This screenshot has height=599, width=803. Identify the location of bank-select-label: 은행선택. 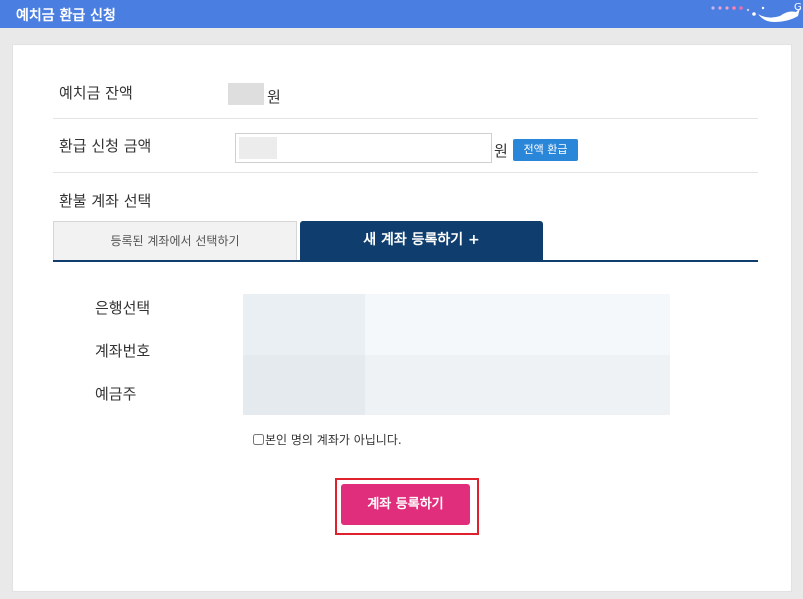
(123, 308).